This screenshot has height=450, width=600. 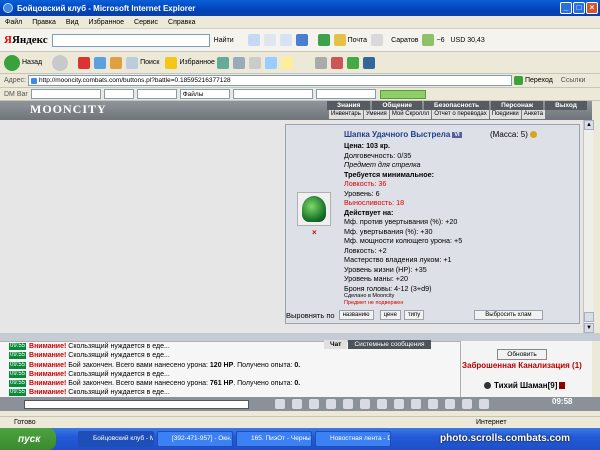 What do you see at coordinates (146, 22) in the screenshot?
I see `menu-tools: Сервис` at bounding box center [146, 22].